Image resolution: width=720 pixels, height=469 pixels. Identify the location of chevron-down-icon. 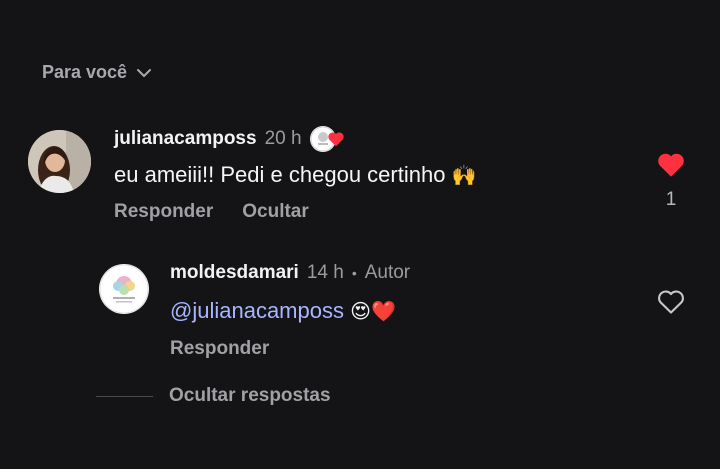
(144, 72).